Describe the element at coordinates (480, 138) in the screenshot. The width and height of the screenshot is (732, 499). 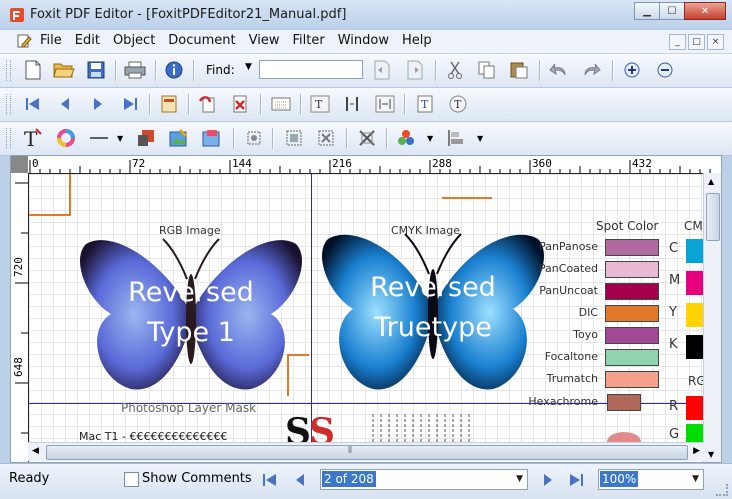
I see `align-objects-dropdown: ▼` at that location.